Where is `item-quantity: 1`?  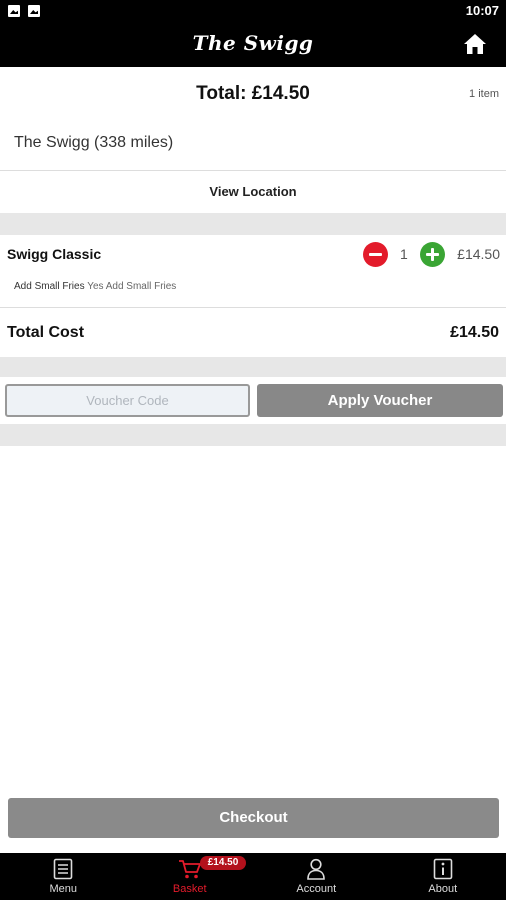
item-quantity: 1 is located at coordinates (404, 254).